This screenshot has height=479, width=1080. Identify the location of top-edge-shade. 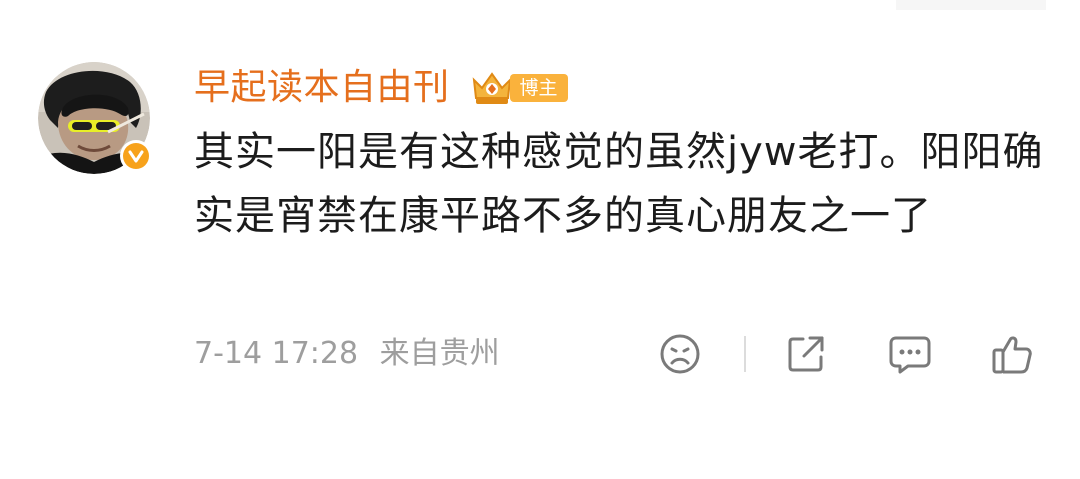
(971, 5).